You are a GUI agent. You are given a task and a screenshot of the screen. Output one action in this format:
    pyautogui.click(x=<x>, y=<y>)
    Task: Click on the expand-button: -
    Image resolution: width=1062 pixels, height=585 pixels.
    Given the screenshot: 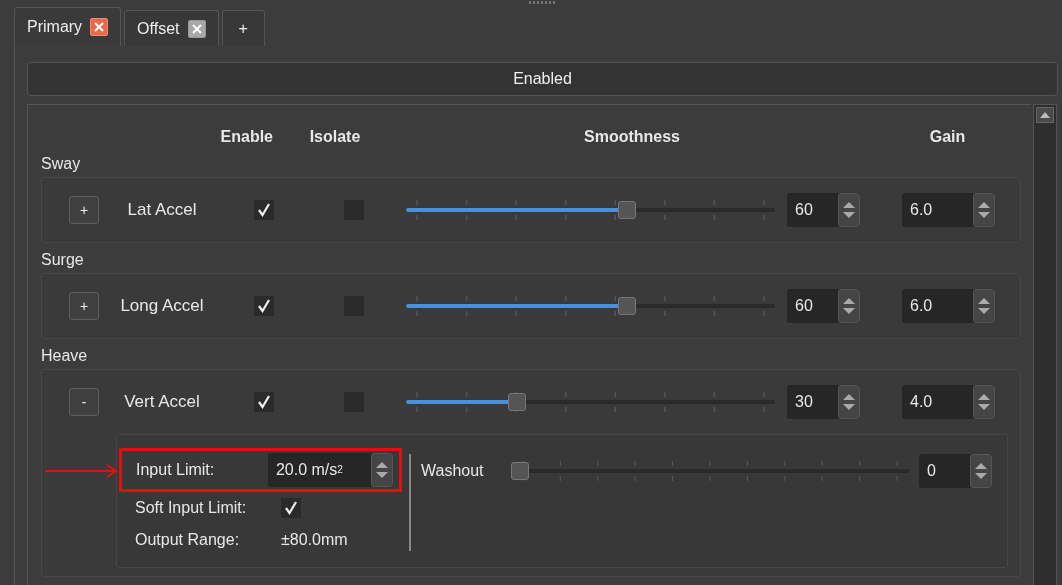 What is the action you would take?
    pyautogui.click(x=84, y=402)
    